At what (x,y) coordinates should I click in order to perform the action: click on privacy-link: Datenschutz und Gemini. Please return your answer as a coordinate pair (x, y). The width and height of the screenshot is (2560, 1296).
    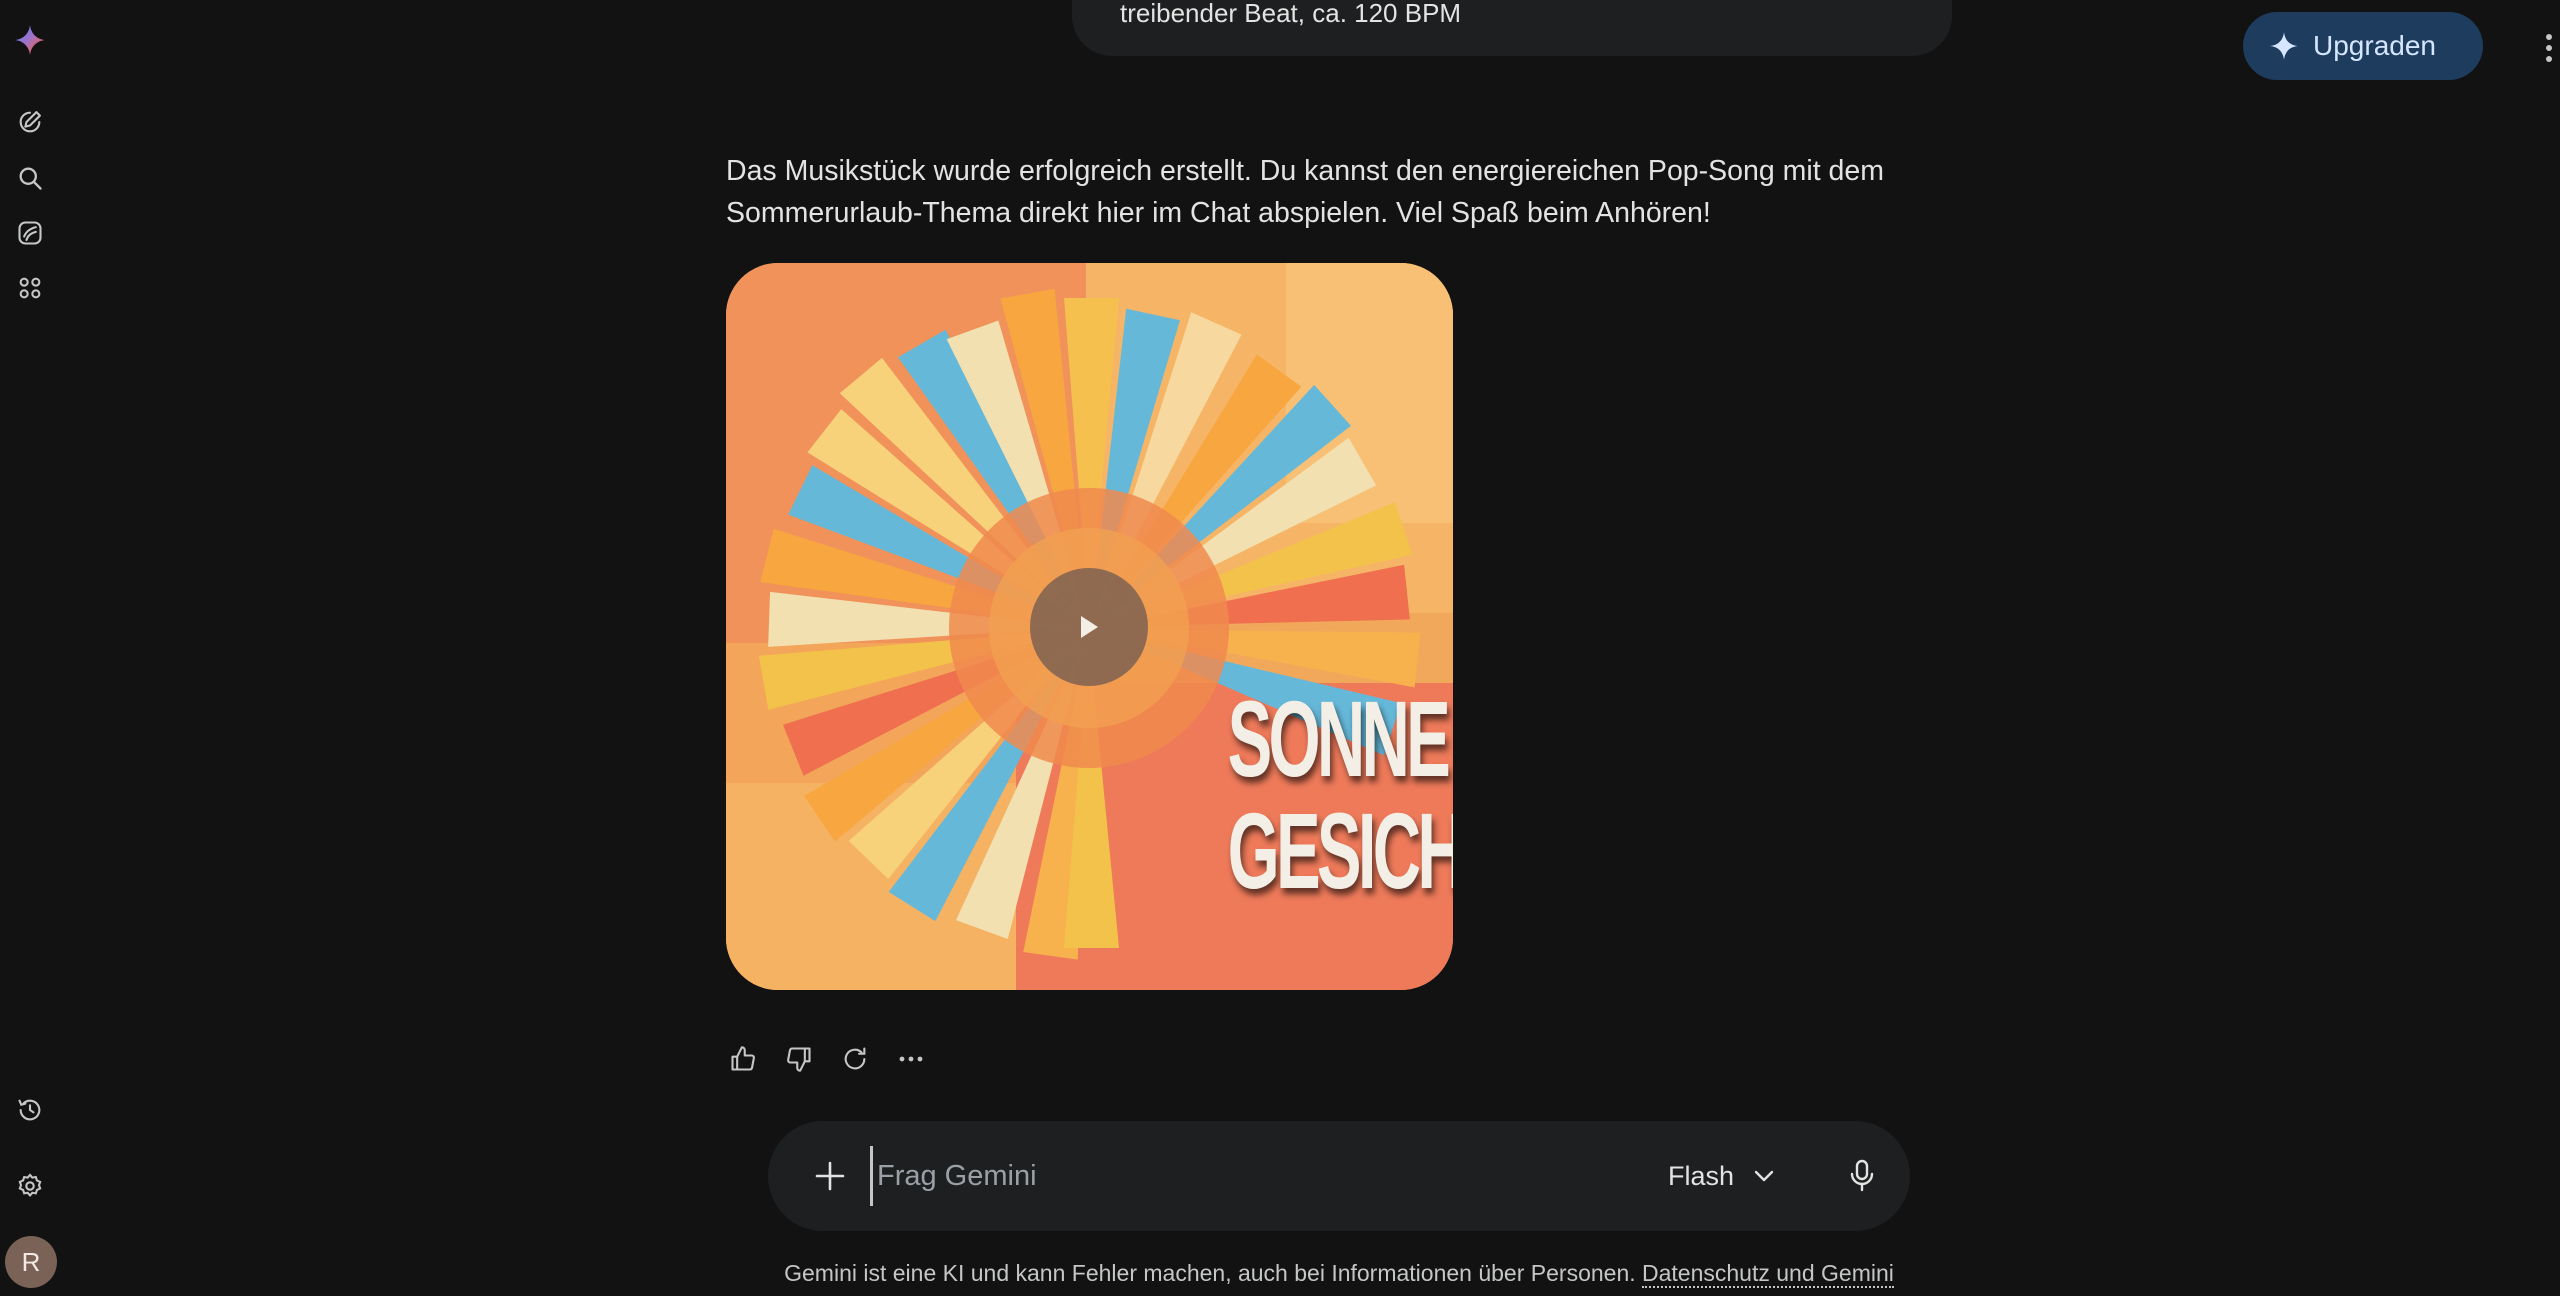
    Looking at the image, I should click on (1768, 1274).